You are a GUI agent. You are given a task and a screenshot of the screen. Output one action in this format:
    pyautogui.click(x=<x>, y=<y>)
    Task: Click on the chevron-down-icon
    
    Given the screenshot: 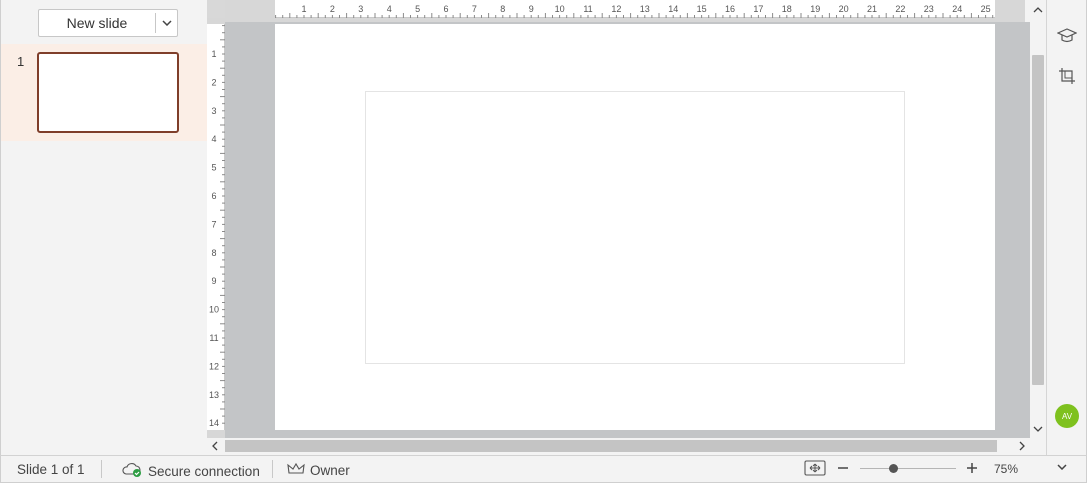 What is the action you would take?
    pyautogui.click(x=166, y=23)
    